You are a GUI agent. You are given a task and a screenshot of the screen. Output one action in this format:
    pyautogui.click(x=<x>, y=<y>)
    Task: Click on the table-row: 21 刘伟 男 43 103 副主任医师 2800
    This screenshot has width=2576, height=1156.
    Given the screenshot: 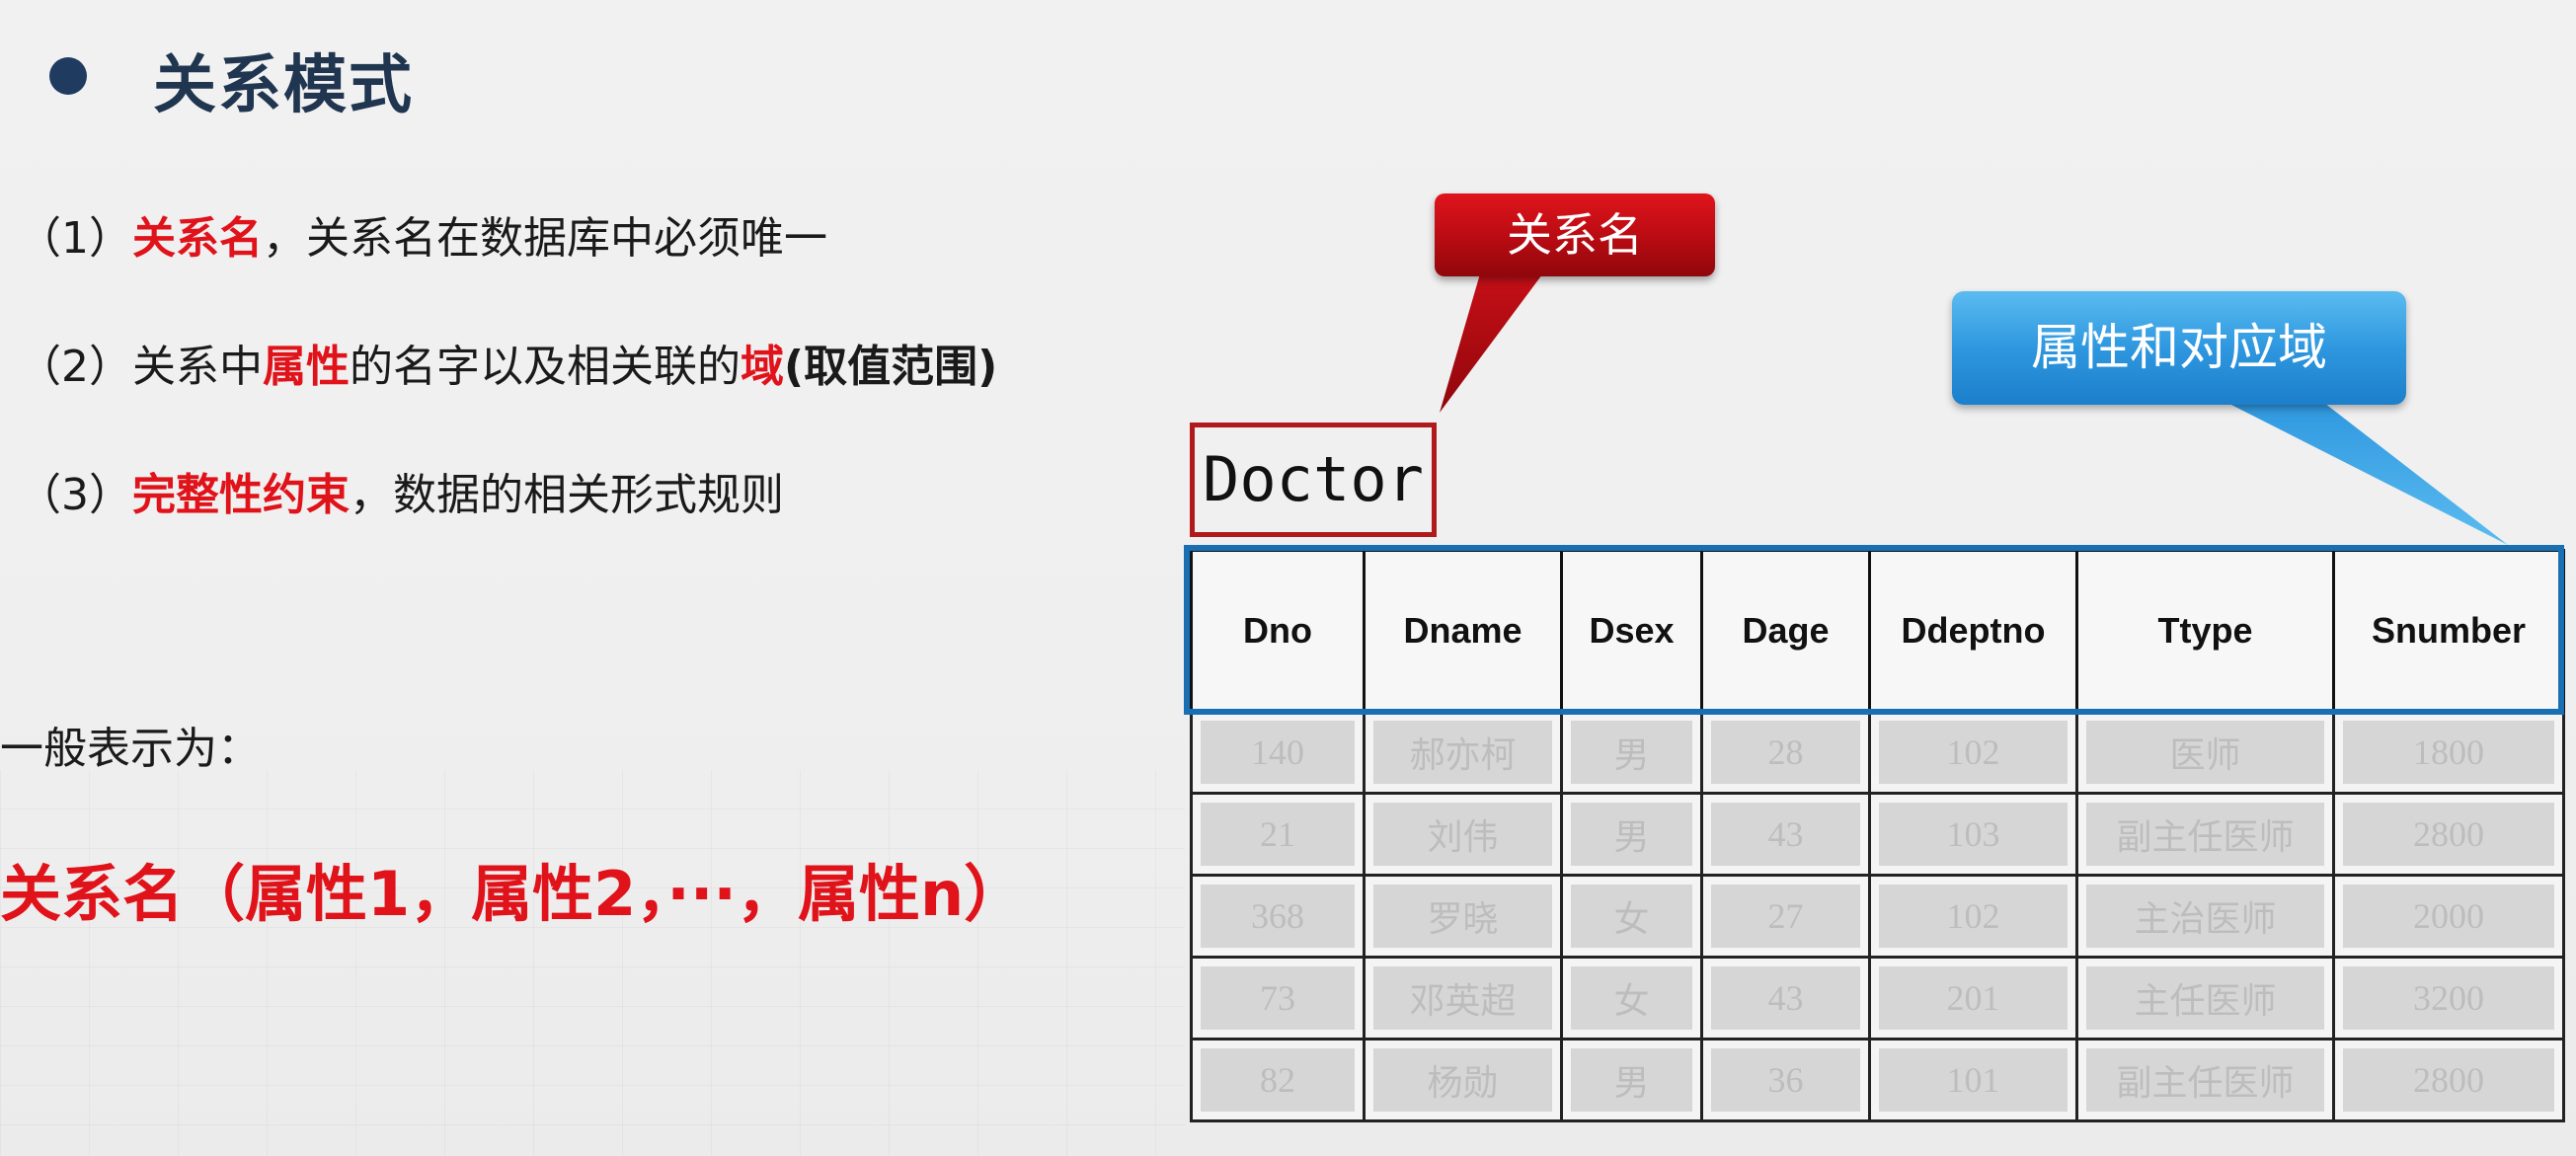 What is the action you would take?
    pyautogui.click(x=1877, y=834)
    